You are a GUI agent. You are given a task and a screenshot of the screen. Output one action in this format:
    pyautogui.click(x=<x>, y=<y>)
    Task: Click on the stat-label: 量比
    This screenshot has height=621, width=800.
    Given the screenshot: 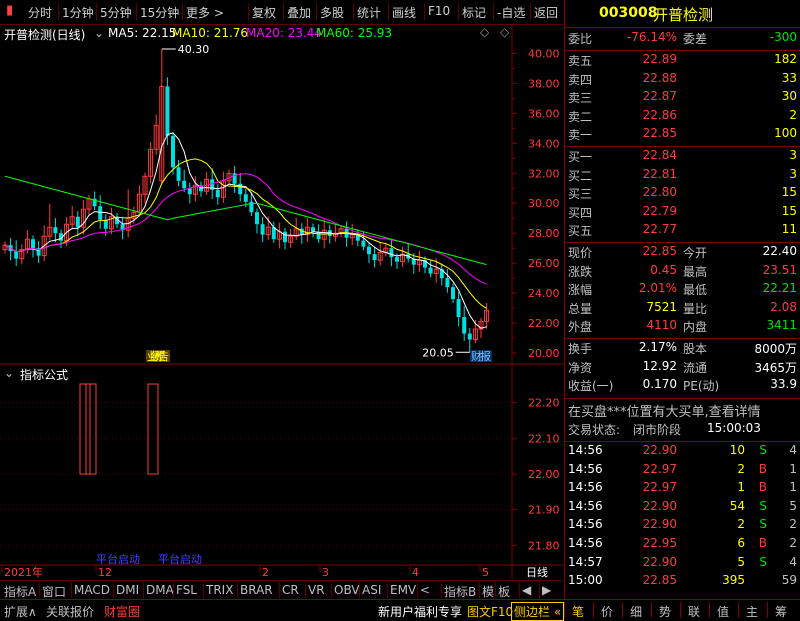 What is the action you would take?
    pyautogui.click(x=695, y=308)
    